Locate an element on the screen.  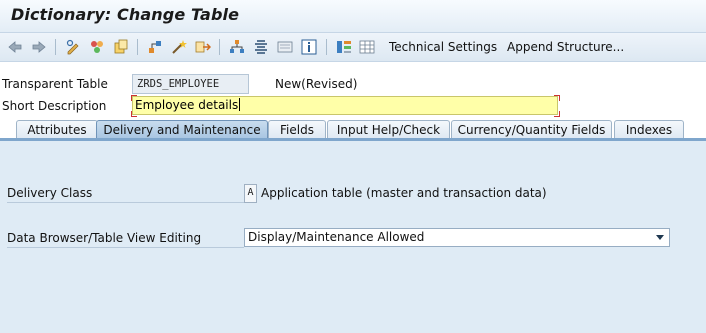
forward-arrow-icon is located at coordinates (39, 47).